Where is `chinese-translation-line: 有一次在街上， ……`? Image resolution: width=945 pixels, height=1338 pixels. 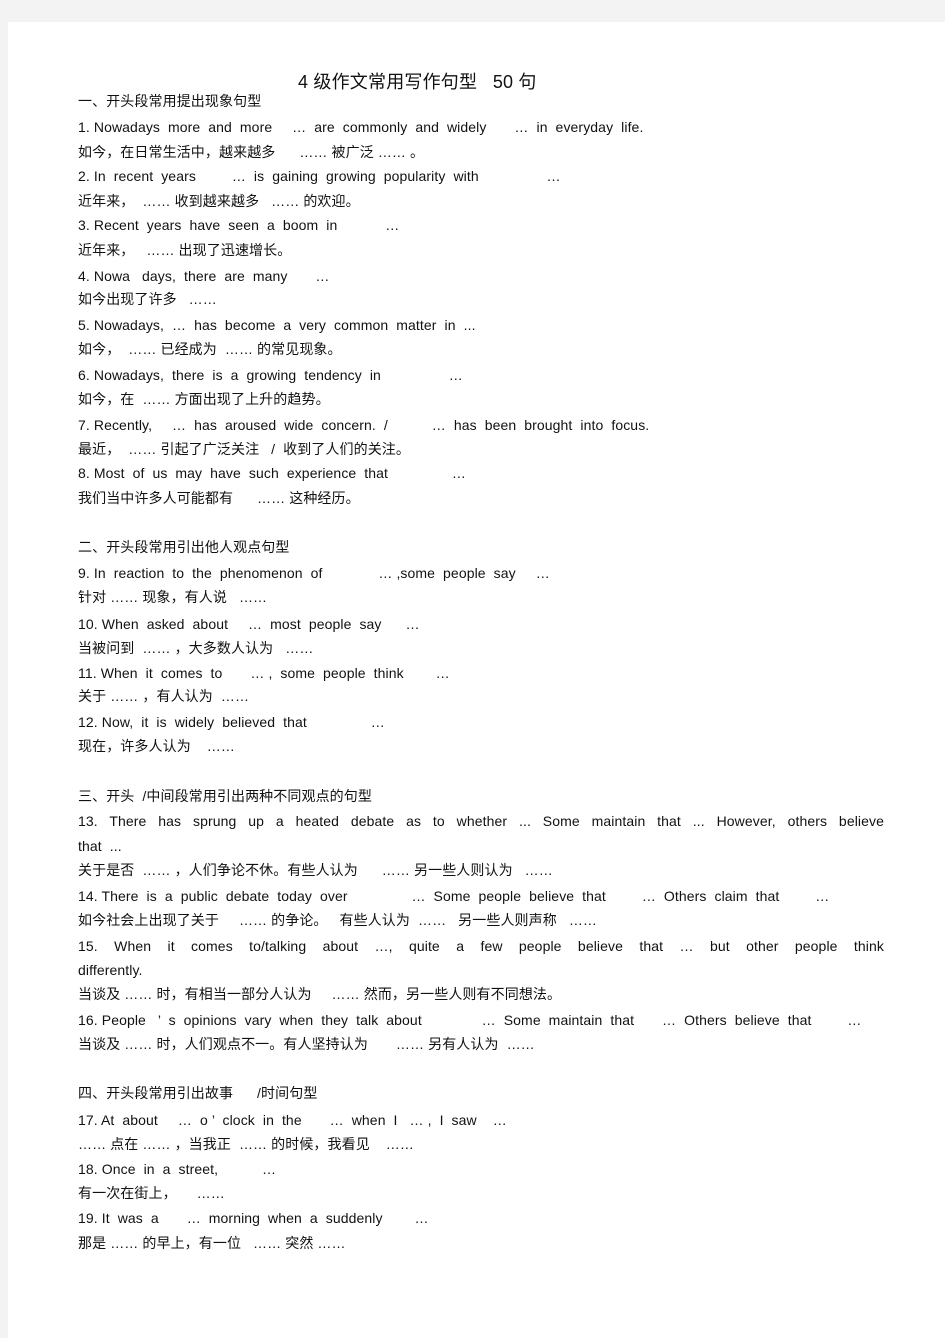
chinese-translation-line: 有一次在街上， …… is located at coordinates (151, 1193).